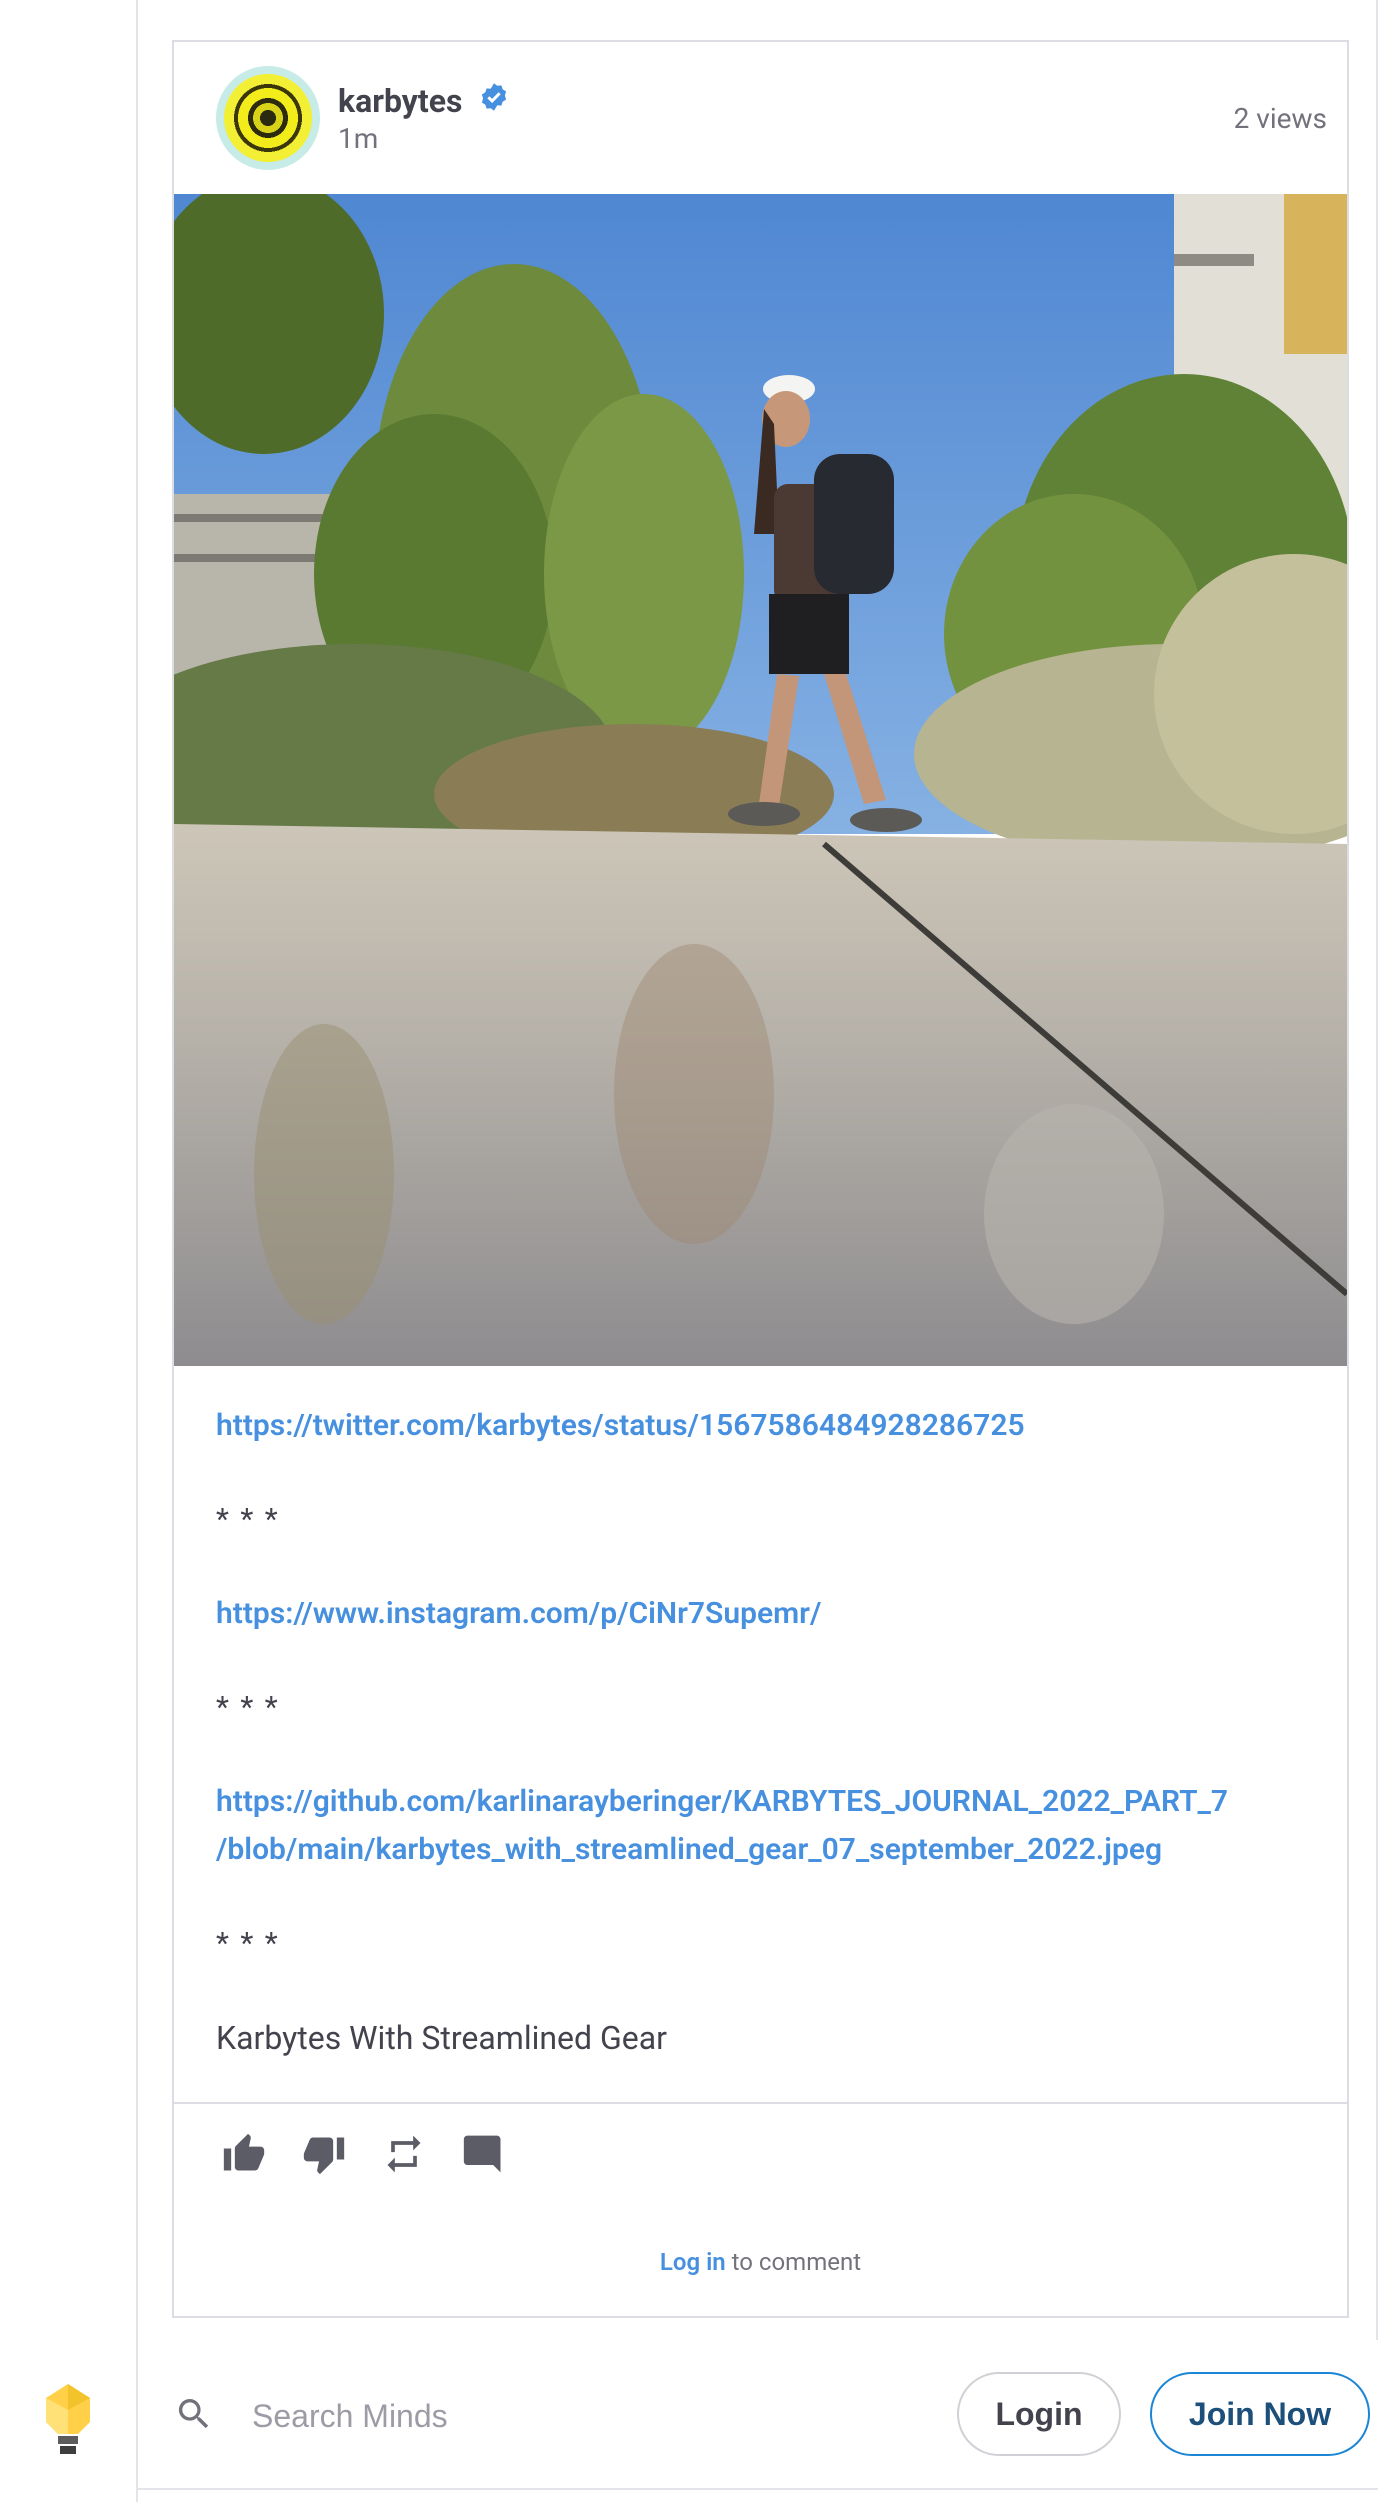 Image resolution: width=1398 pixels, height=2502 pixels. What do you see at coordinates (194, 2414) in the screenshot?
I see `search-icon` at bounding box center [194, 2414].